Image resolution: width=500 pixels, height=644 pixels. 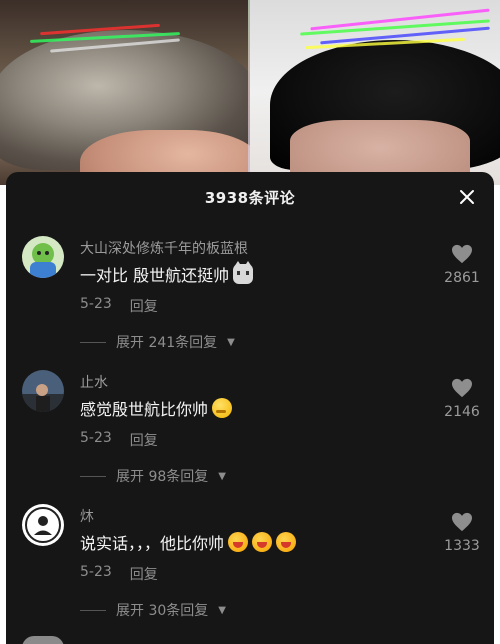 I want to click on comment-text: 说实话，，，他比你帅, so click(x=188, y=542).